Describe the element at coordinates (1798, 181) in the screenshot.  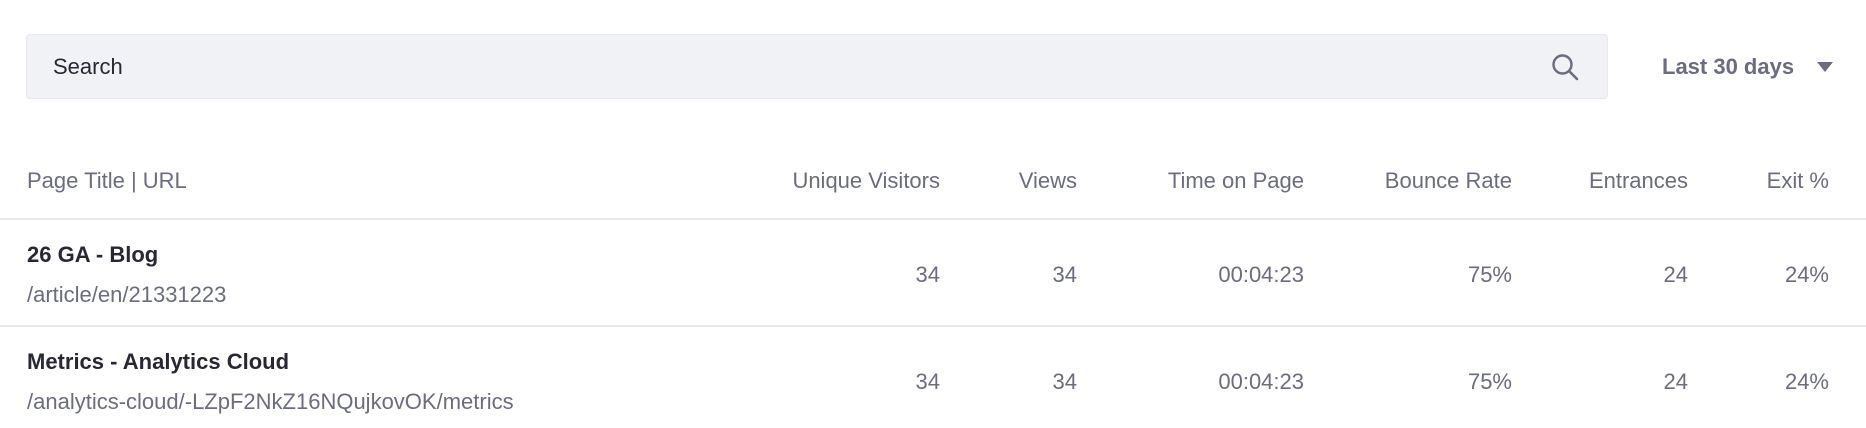
I see `column-header-exit-percent: Exit %` at that location.